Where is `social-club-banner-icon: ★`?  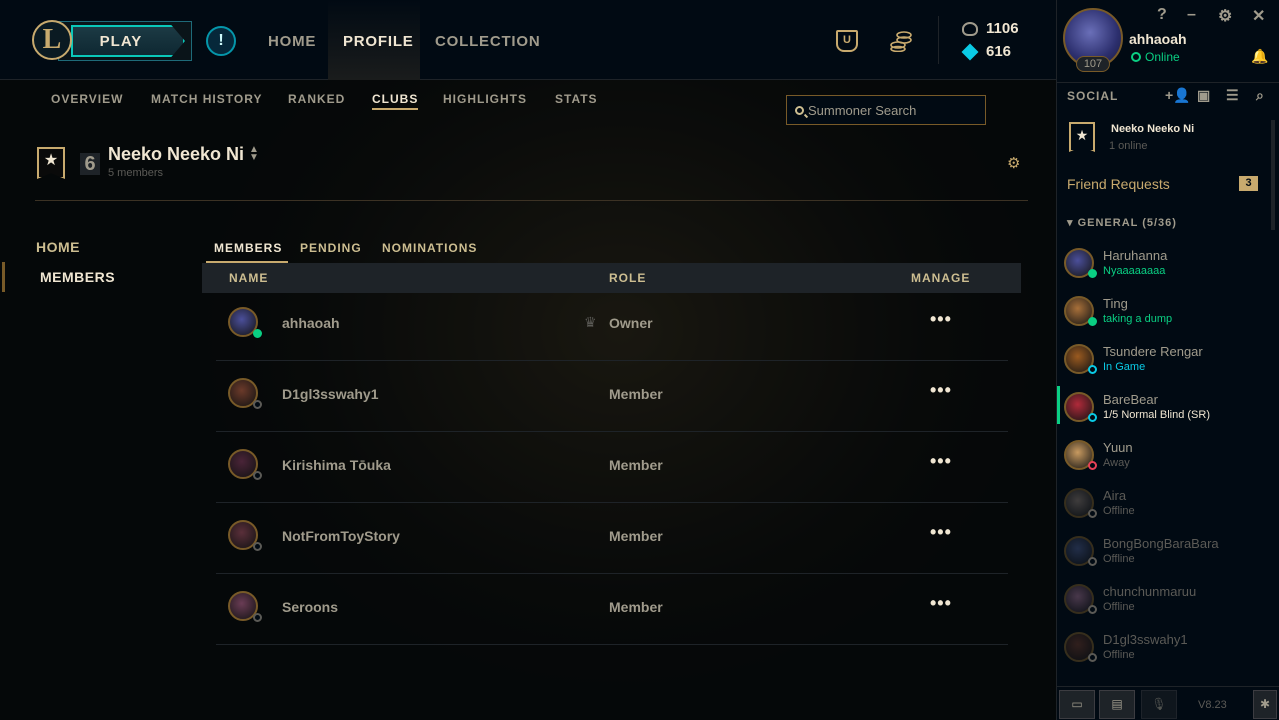 social-club-banner-icon: ★ is located at coordinates (1082, 137).